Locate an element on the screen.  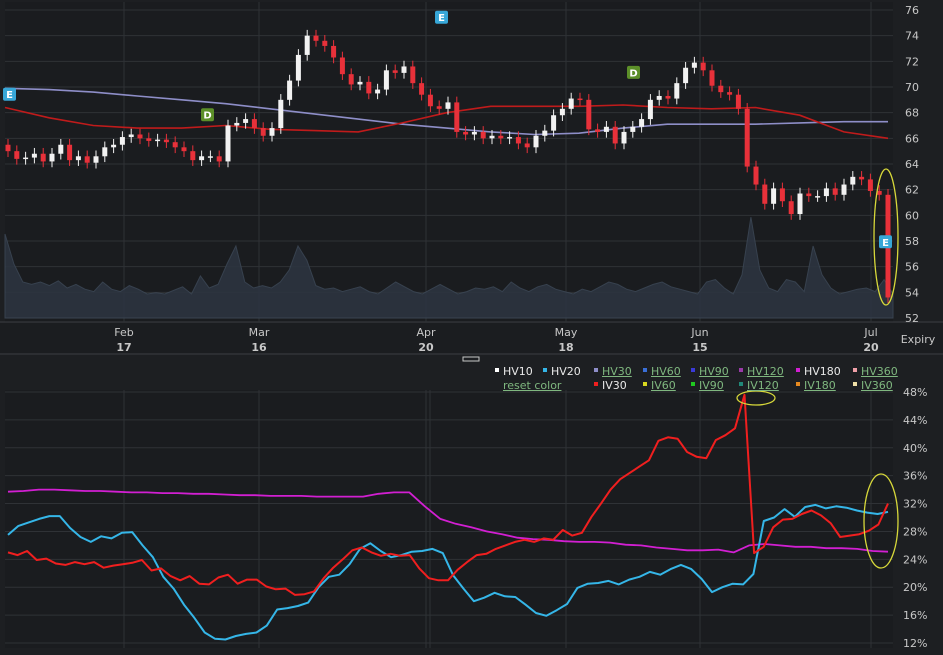
legend-item-iv120: IV120 is located at coordinates (759, 385).